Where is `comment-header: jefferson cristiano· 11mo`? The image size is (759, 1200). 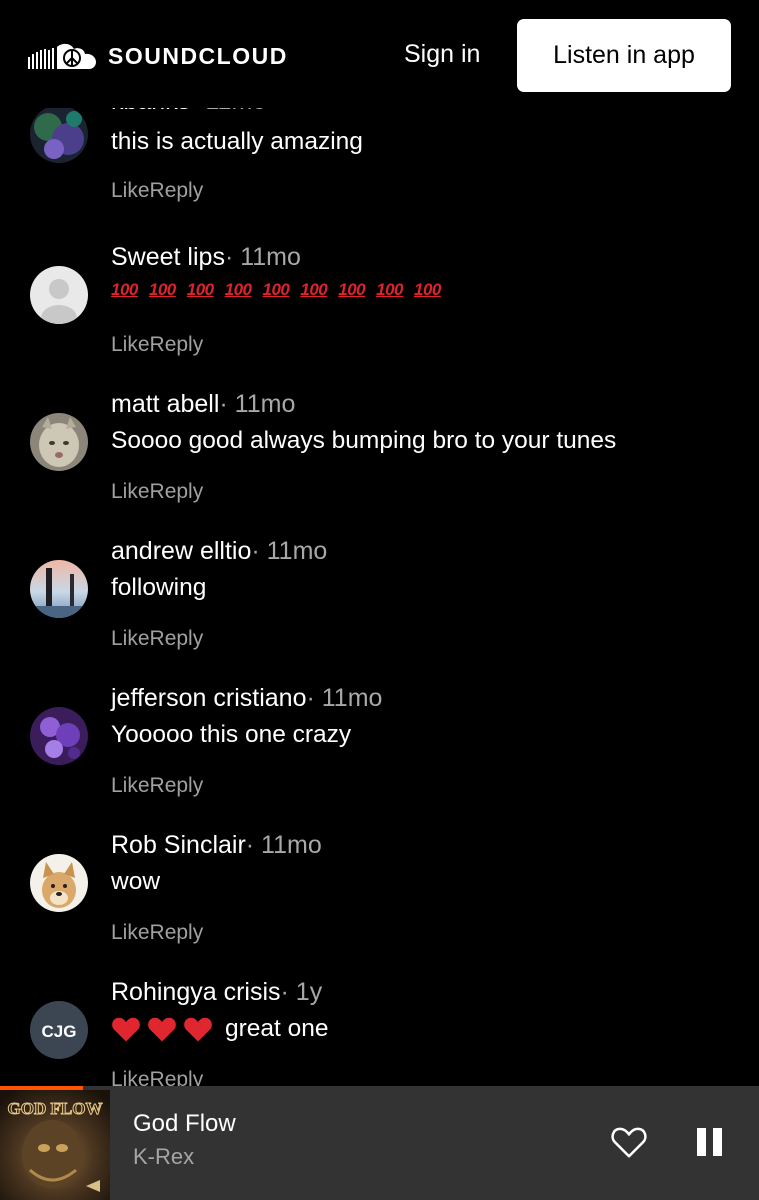 comment-header: jefferson cristiano· 11mo is located at coordinates (246, 698).